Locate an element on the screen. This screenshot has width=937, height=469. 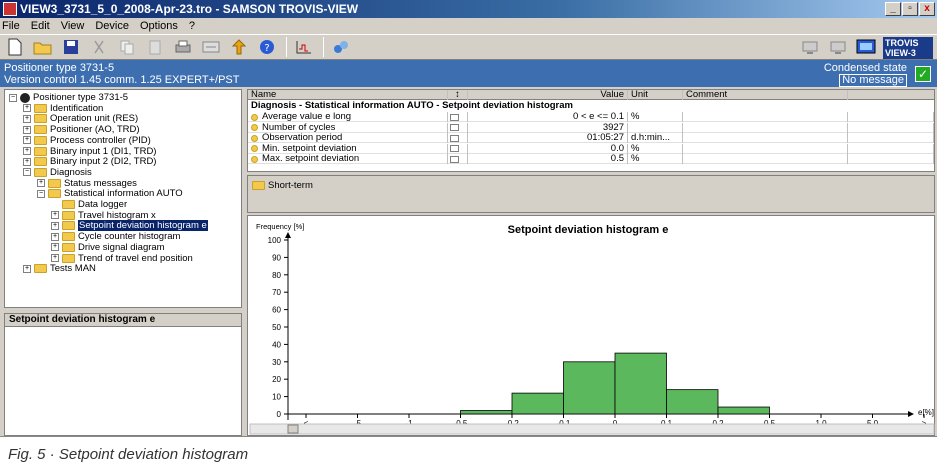
table-row: Max. setpoint deviation 0.5% is located at coordinates (591, 159).